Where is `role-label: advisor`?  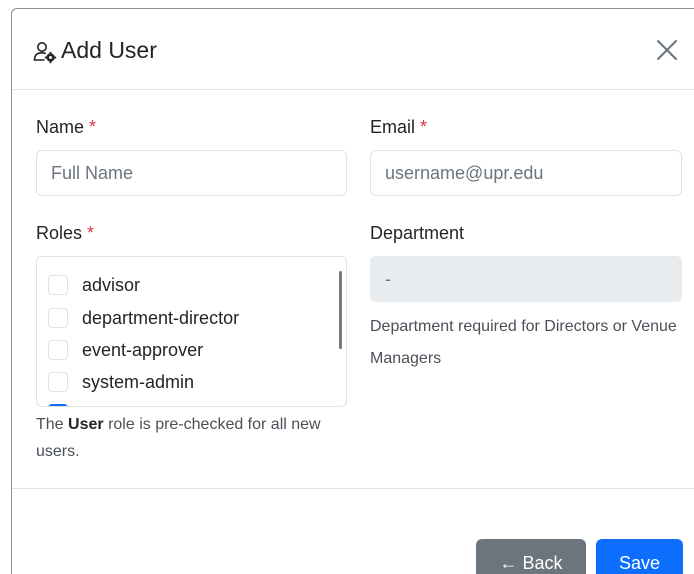 role-label: advisor is located at coordinates (111, 285).